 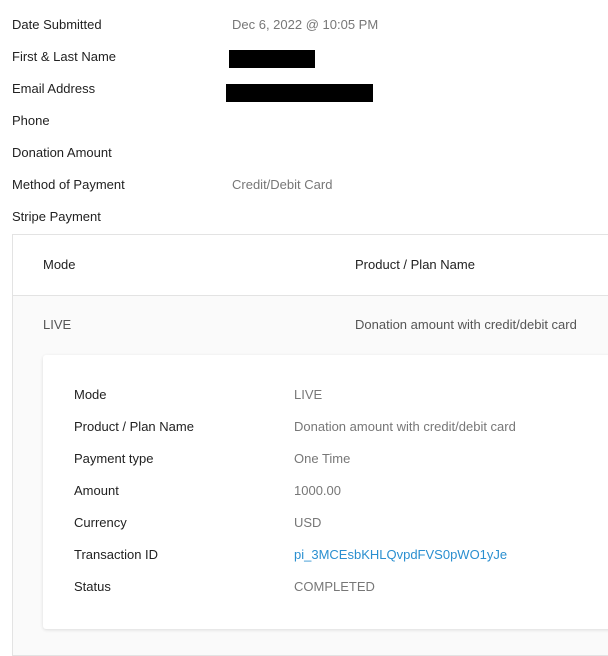 What do you see at coordinates (92, 586) in the screenshot?
I see `detail-status-label: Status` at bounding box center [92, 586].